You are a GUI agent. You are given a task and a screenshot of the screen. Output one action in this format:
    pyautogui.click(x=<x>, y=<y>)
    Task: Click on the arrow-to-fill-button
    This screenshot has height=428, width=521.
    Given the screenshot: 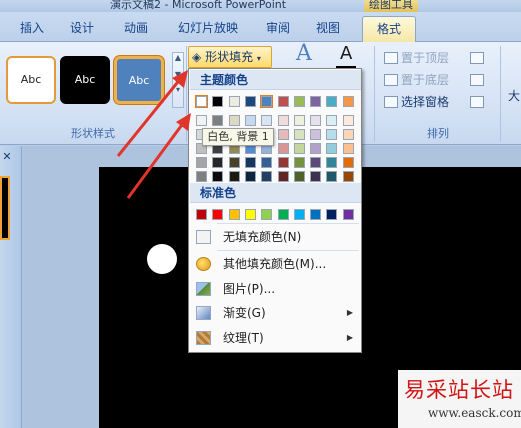 What is the action you would take?
    pyautogui.click(x=149, y=117)
    